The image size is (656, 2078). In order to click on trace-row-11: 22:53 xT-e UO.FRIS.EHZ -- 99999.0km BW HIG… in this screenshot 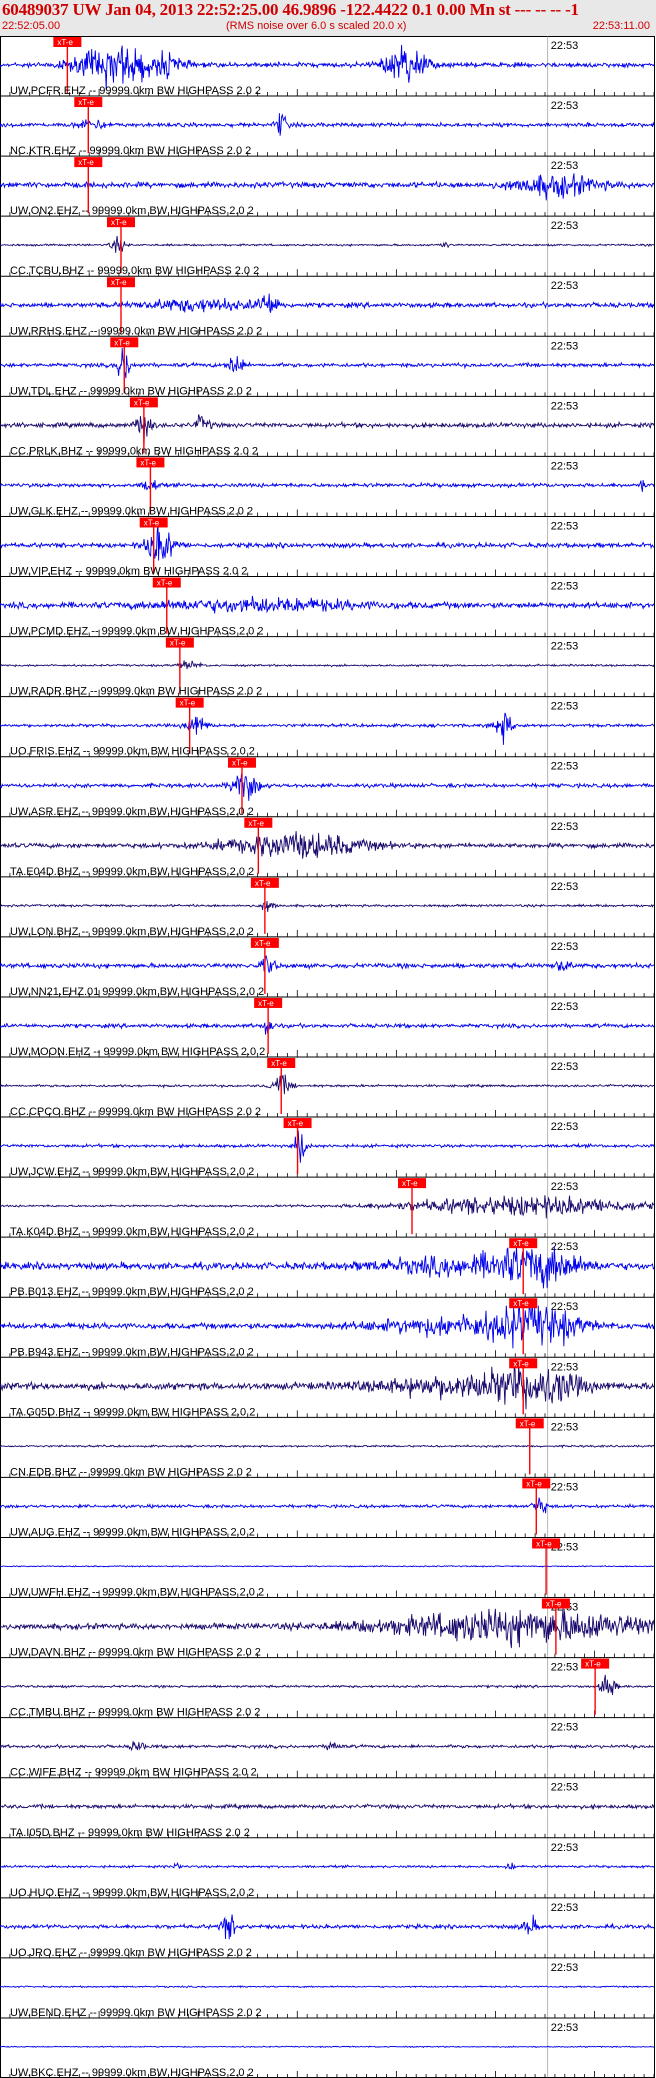, I will do `click(327, 727)`.